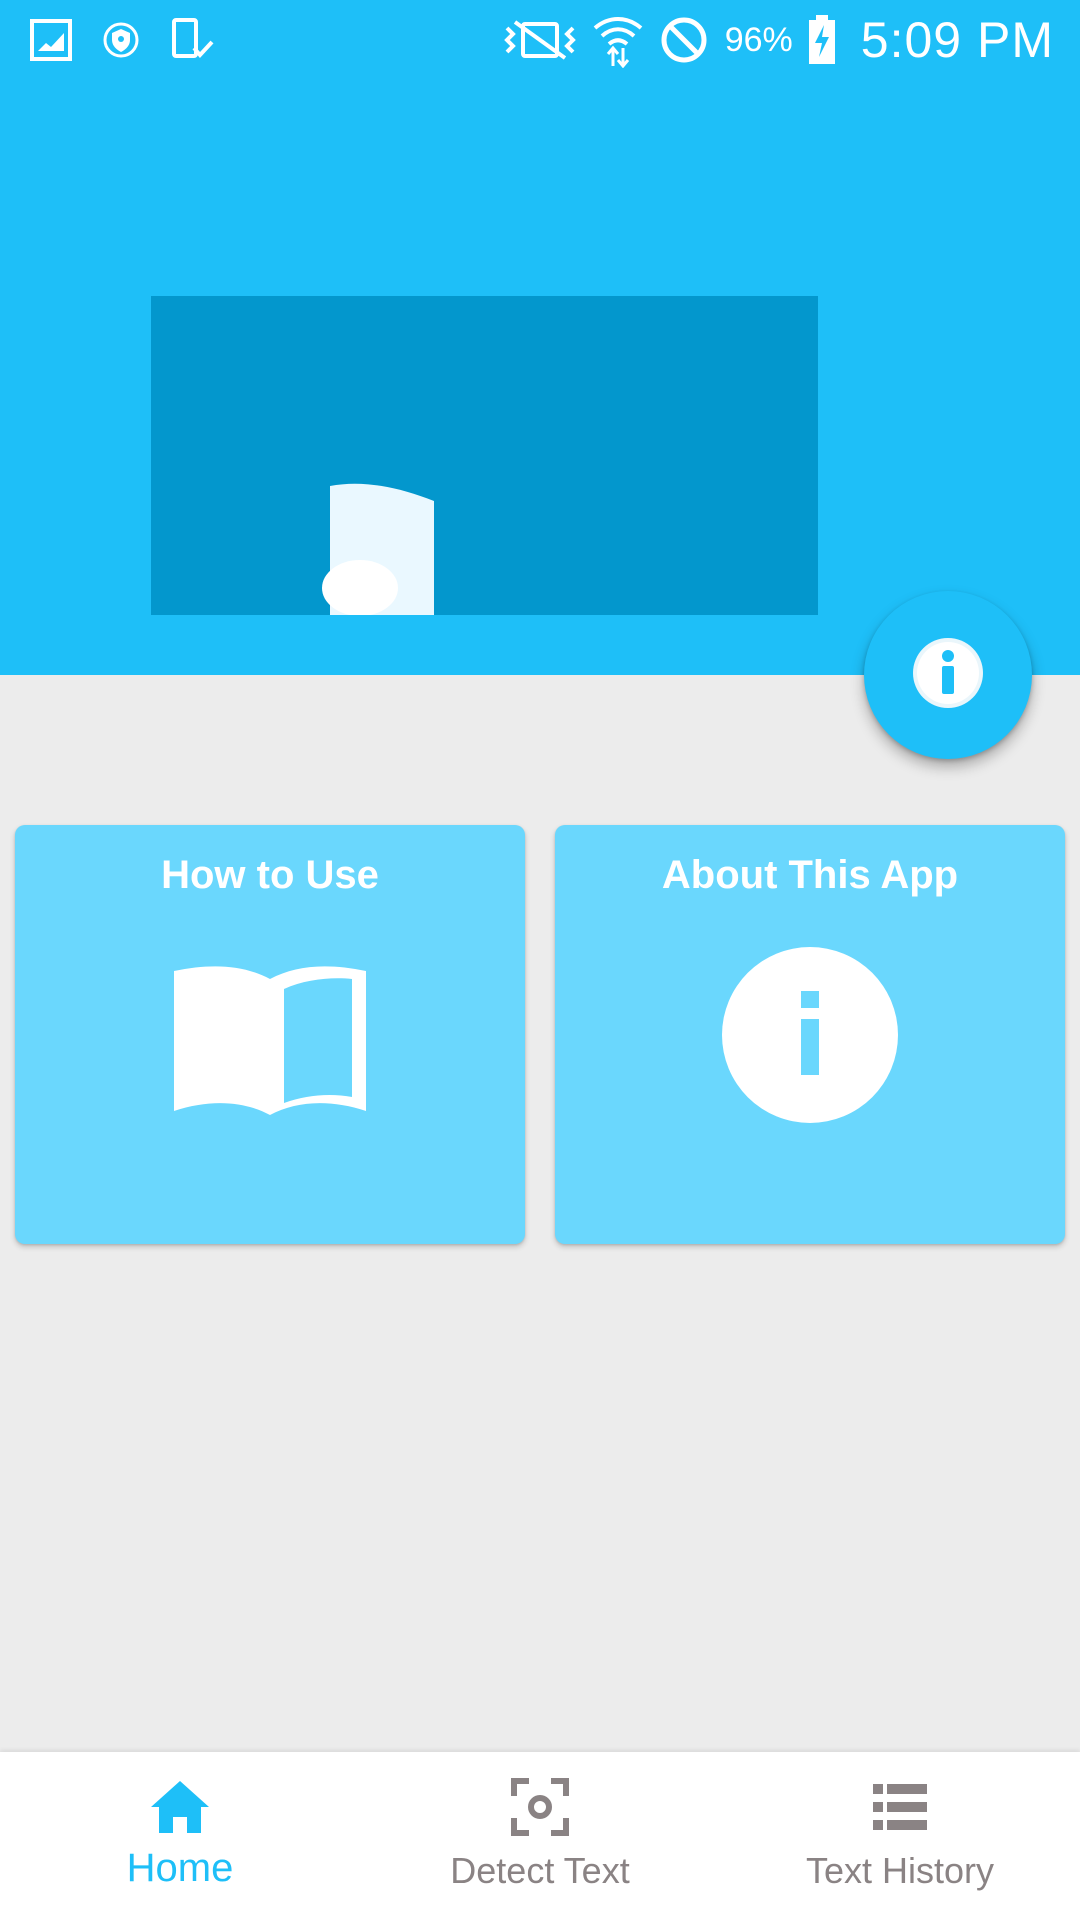 Image resolution: width=1080 pixels, height=1920 pixels. What do you see at coordinates (684, 40) in the screenshot?
I see `do-not-disturb-icon` at bounding box center [684, 40].